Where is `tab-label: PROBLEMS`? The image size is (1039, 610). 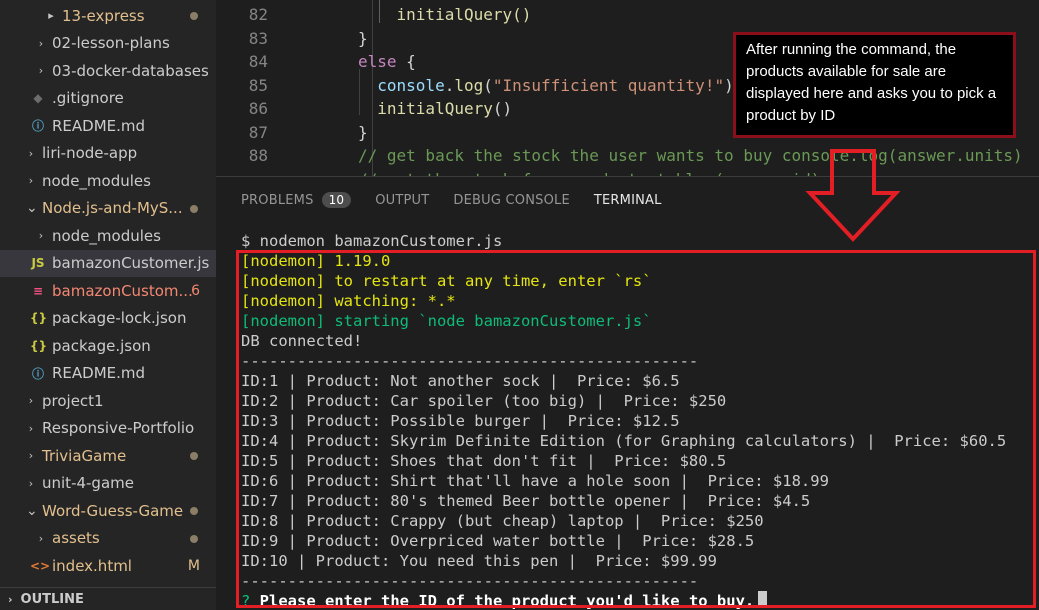 tab-label: PROBLEMS is located at coordinates (277, 200).